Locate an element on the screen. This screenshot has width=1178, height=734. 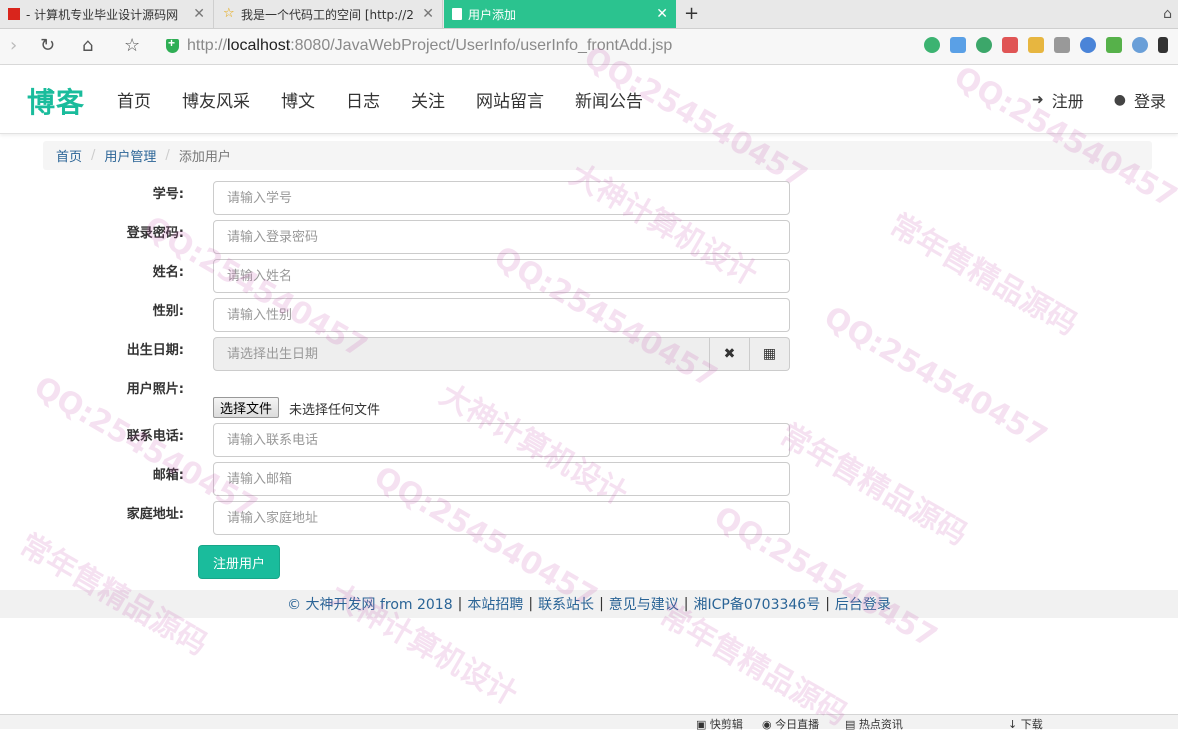
menu-item-home: 首页 is located at coordinates (134, 99).